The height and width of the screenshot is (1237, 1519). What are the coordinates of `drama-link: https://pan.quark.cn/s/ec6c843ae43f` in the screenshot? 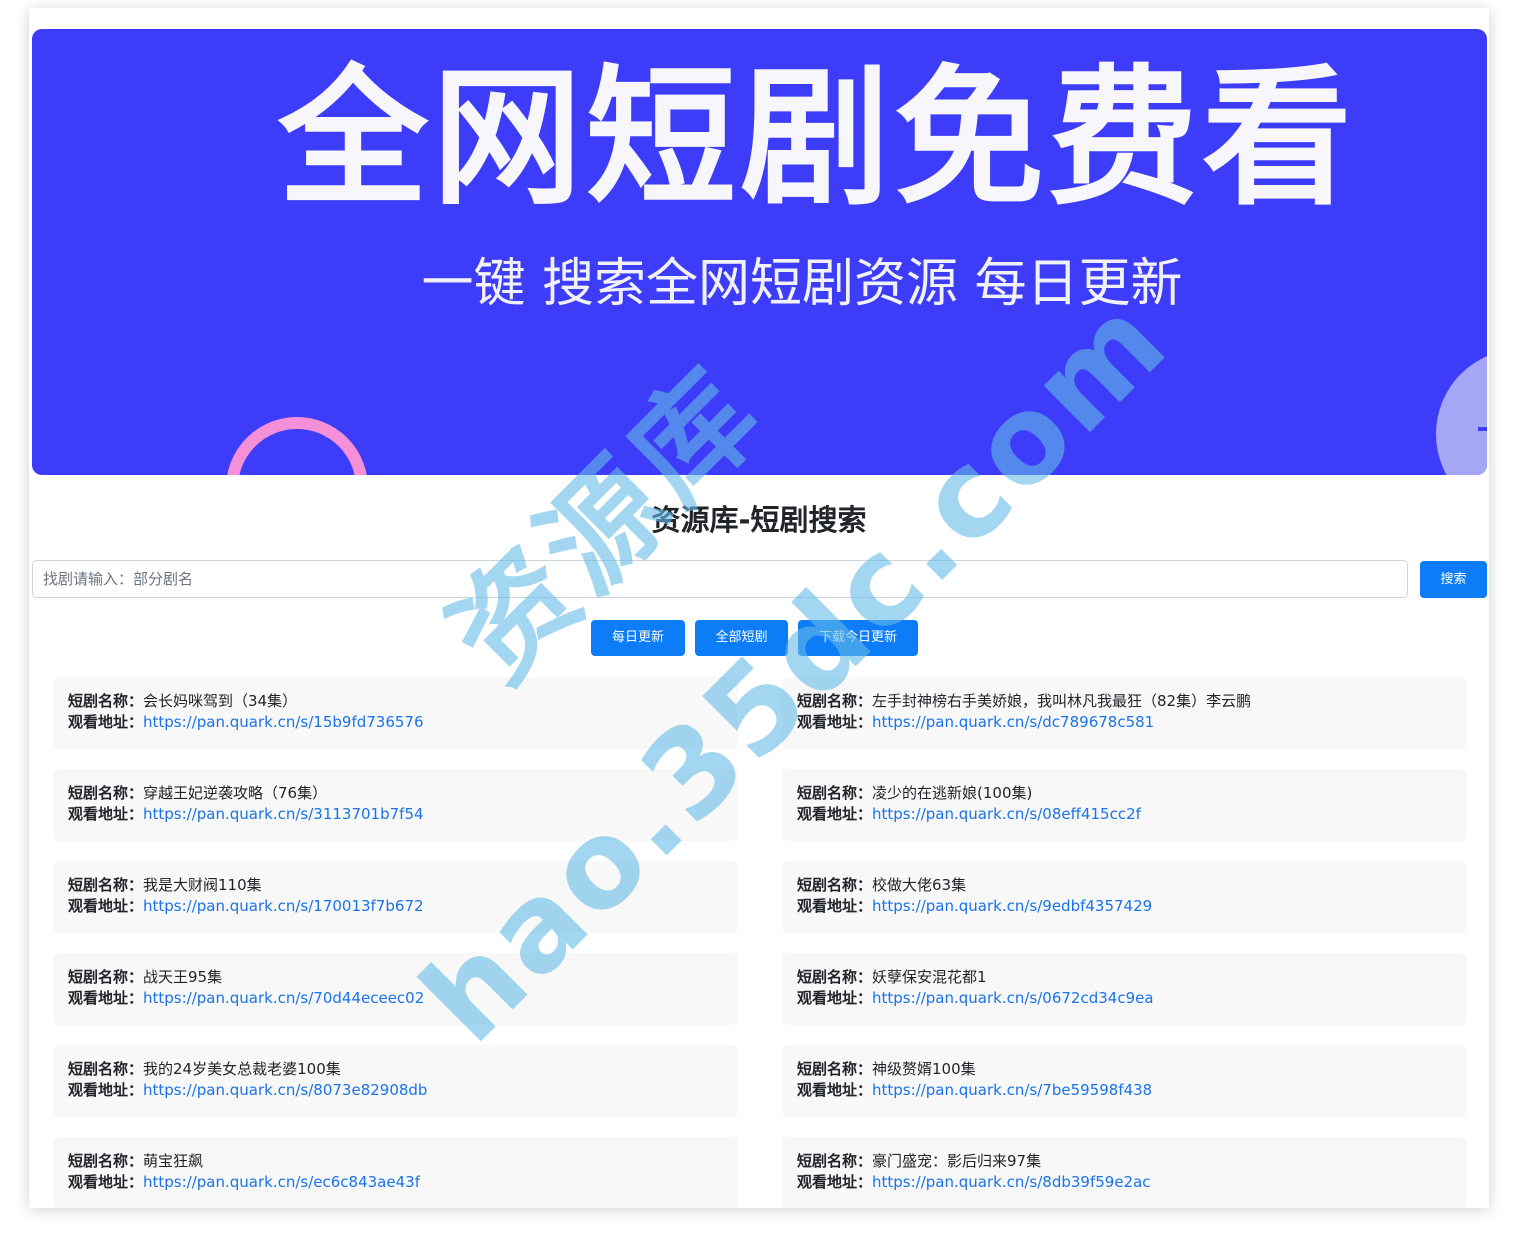 It's located at (281, 1182).